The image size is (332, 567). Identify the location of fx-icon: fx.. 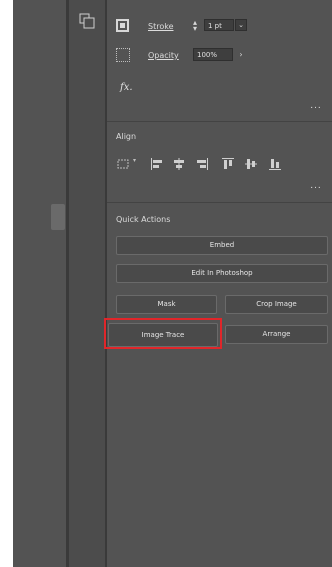
(126, 87).